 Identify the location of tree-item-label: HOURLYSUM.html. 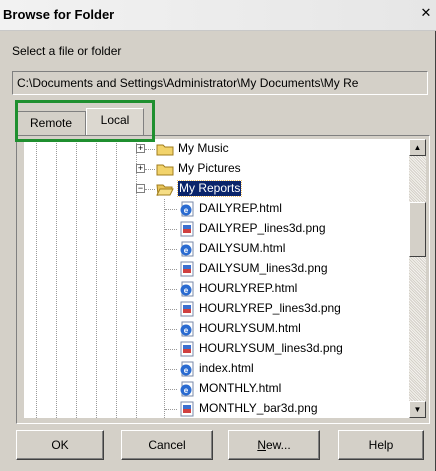
(250, 328).